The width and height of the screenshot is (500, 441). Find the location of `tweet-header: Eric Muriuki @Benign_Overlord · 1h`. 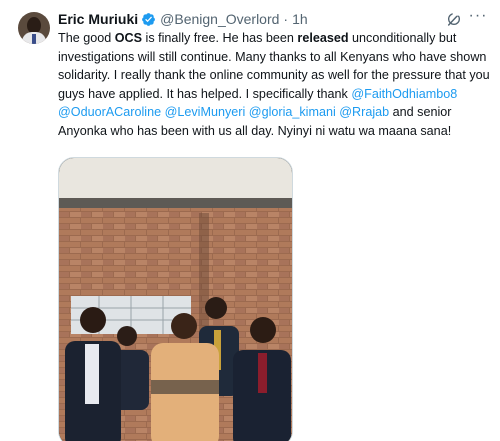

tweet-header: Eric Muriuki @Benign_Overlord · 1h is located at coordinates (183, 19).